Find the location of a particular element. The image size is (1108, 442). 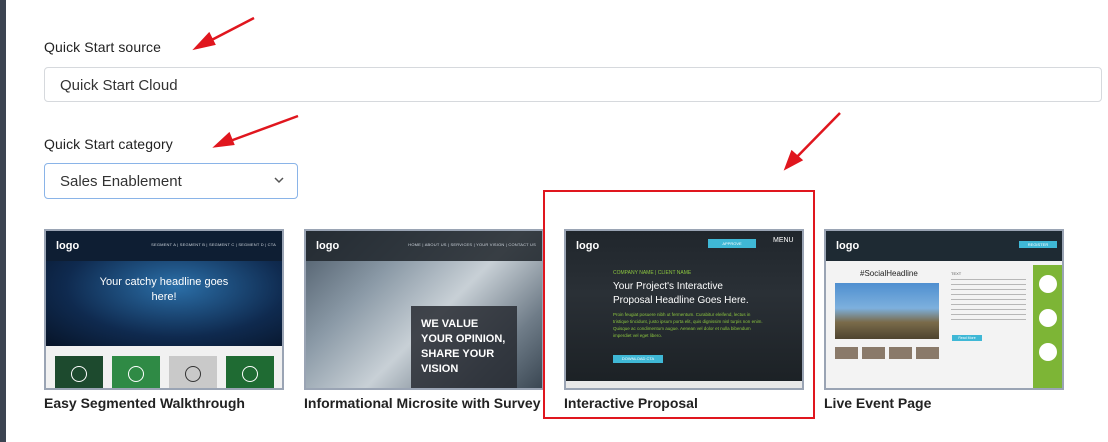

template-title: Easy Segmented Walkthrough is located at coordinates (144, 403).